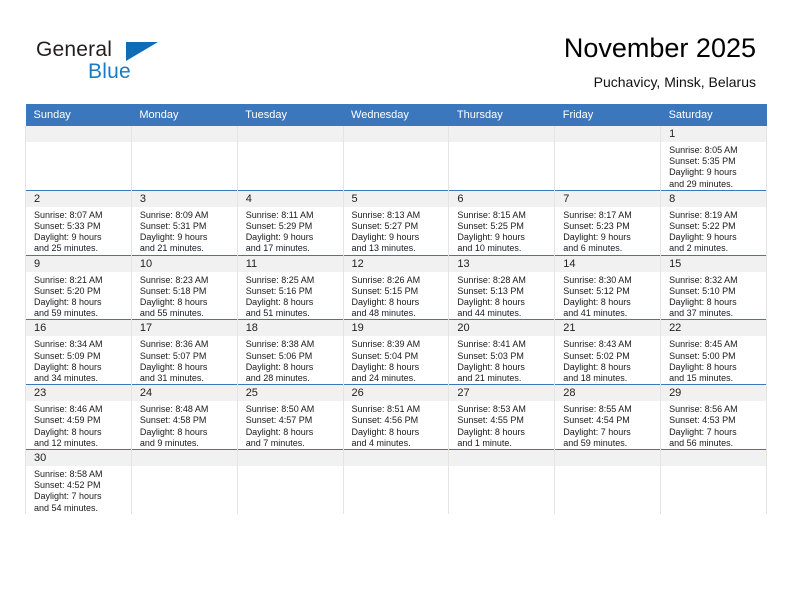  I want to click on day-detail-line: and 2 minutes., so click(699, 248).